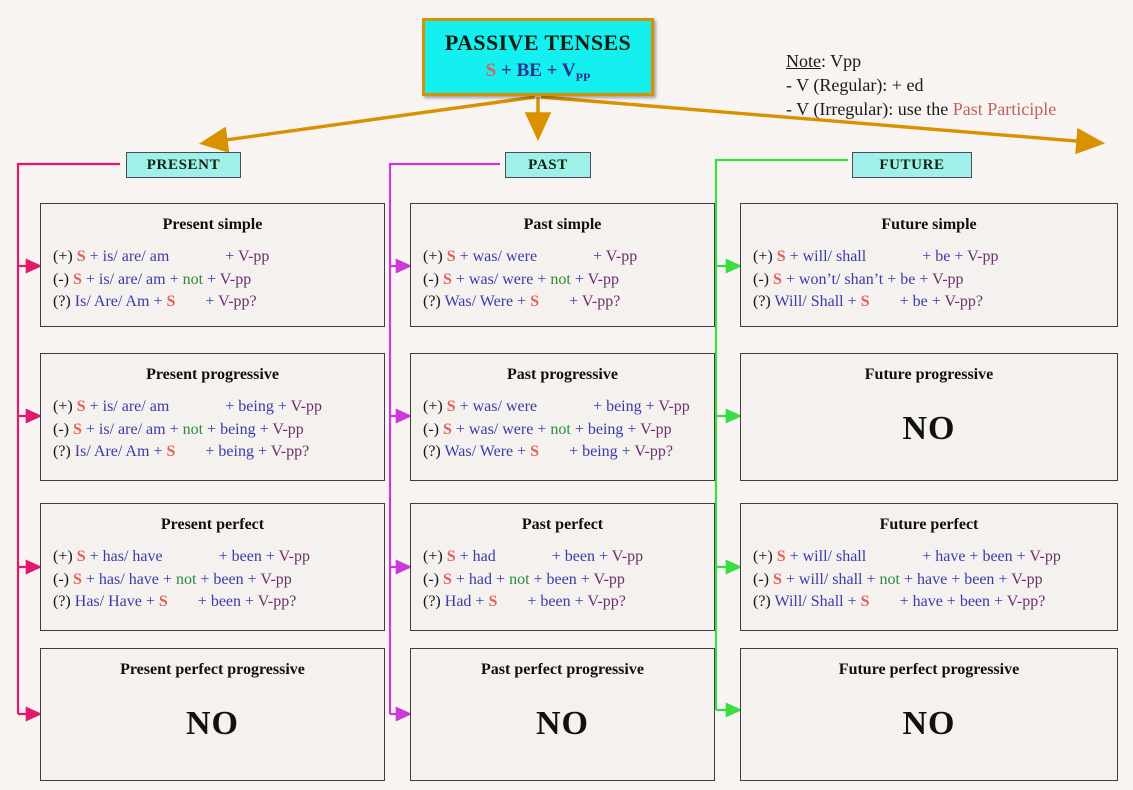 The width and height of the screenshot is (1133, 790). What do you see at coordinates (956, 110) in the screenshot?
I see `note-line-irregular: - V (Irregular): use the Past Participle` at bounding box center [956, 110].